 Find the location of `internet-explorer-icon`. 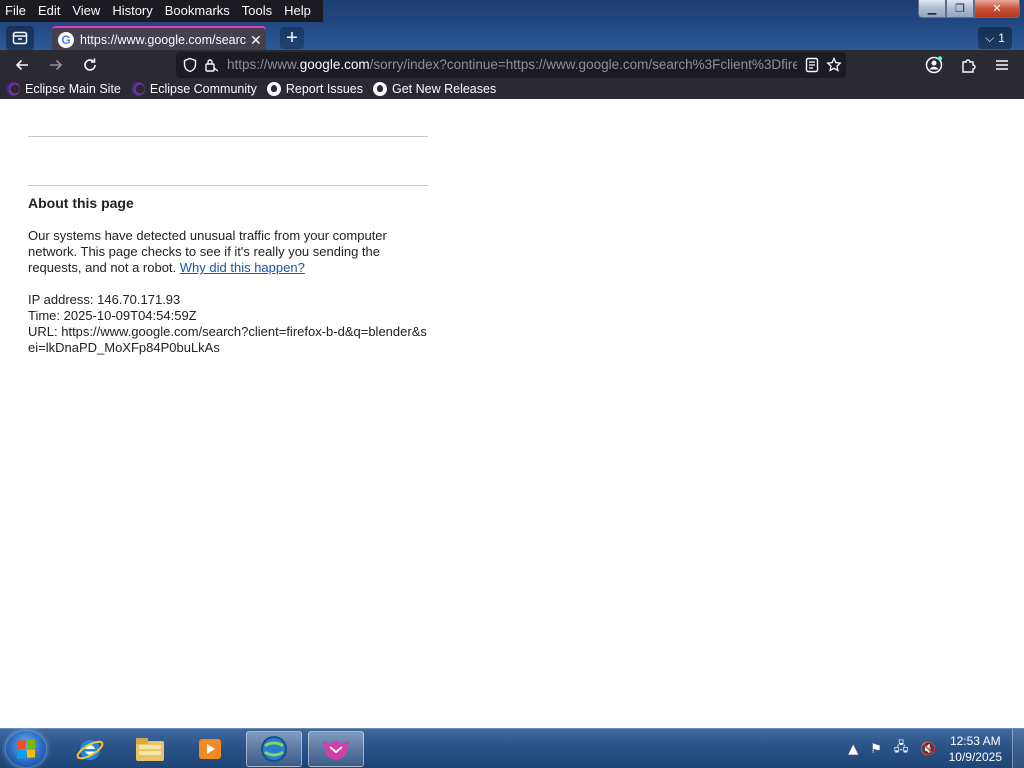

internet-explorer-icon is located at coordinates (90, 750).